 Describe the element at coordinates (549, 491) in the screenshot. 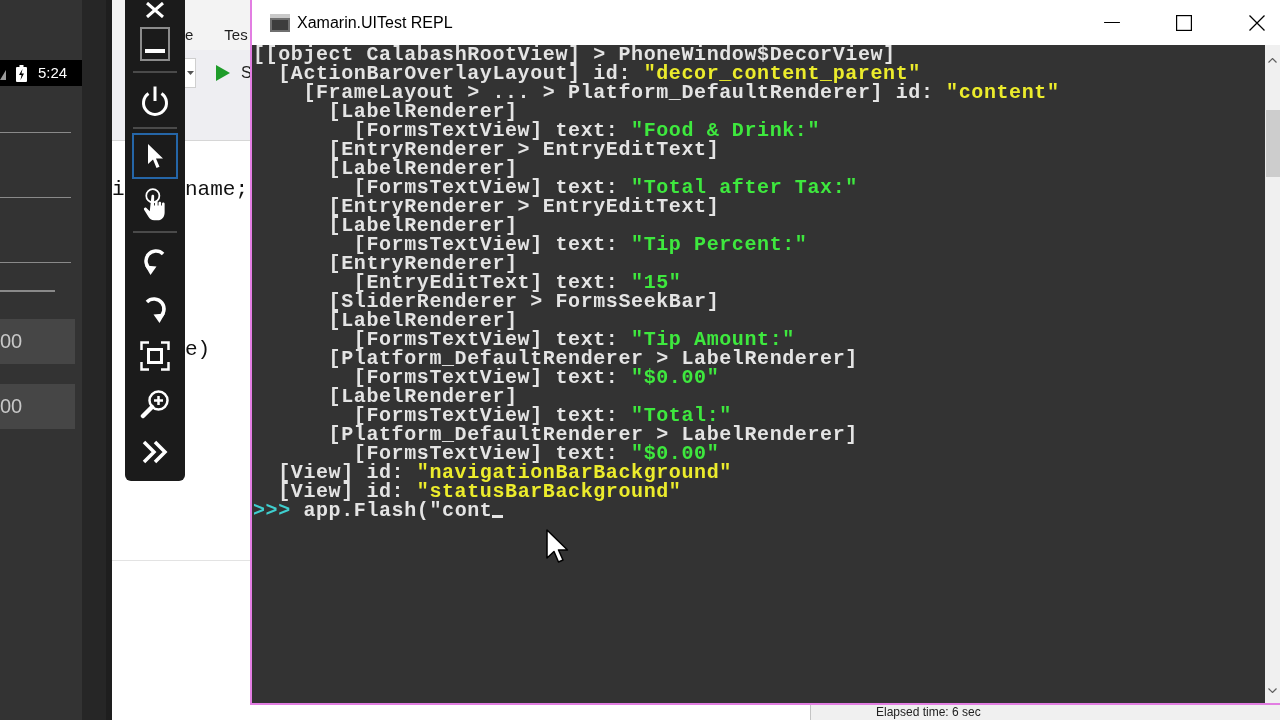

I see `id-string: "statusBarBackground"` at that location.